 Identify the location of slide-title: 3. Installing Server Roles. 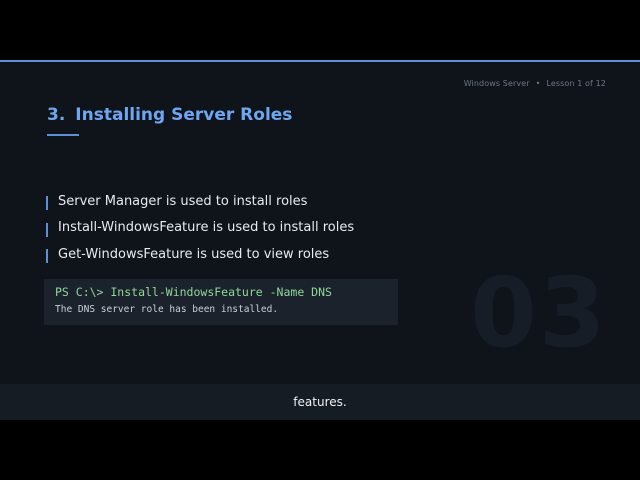
(169, 115).